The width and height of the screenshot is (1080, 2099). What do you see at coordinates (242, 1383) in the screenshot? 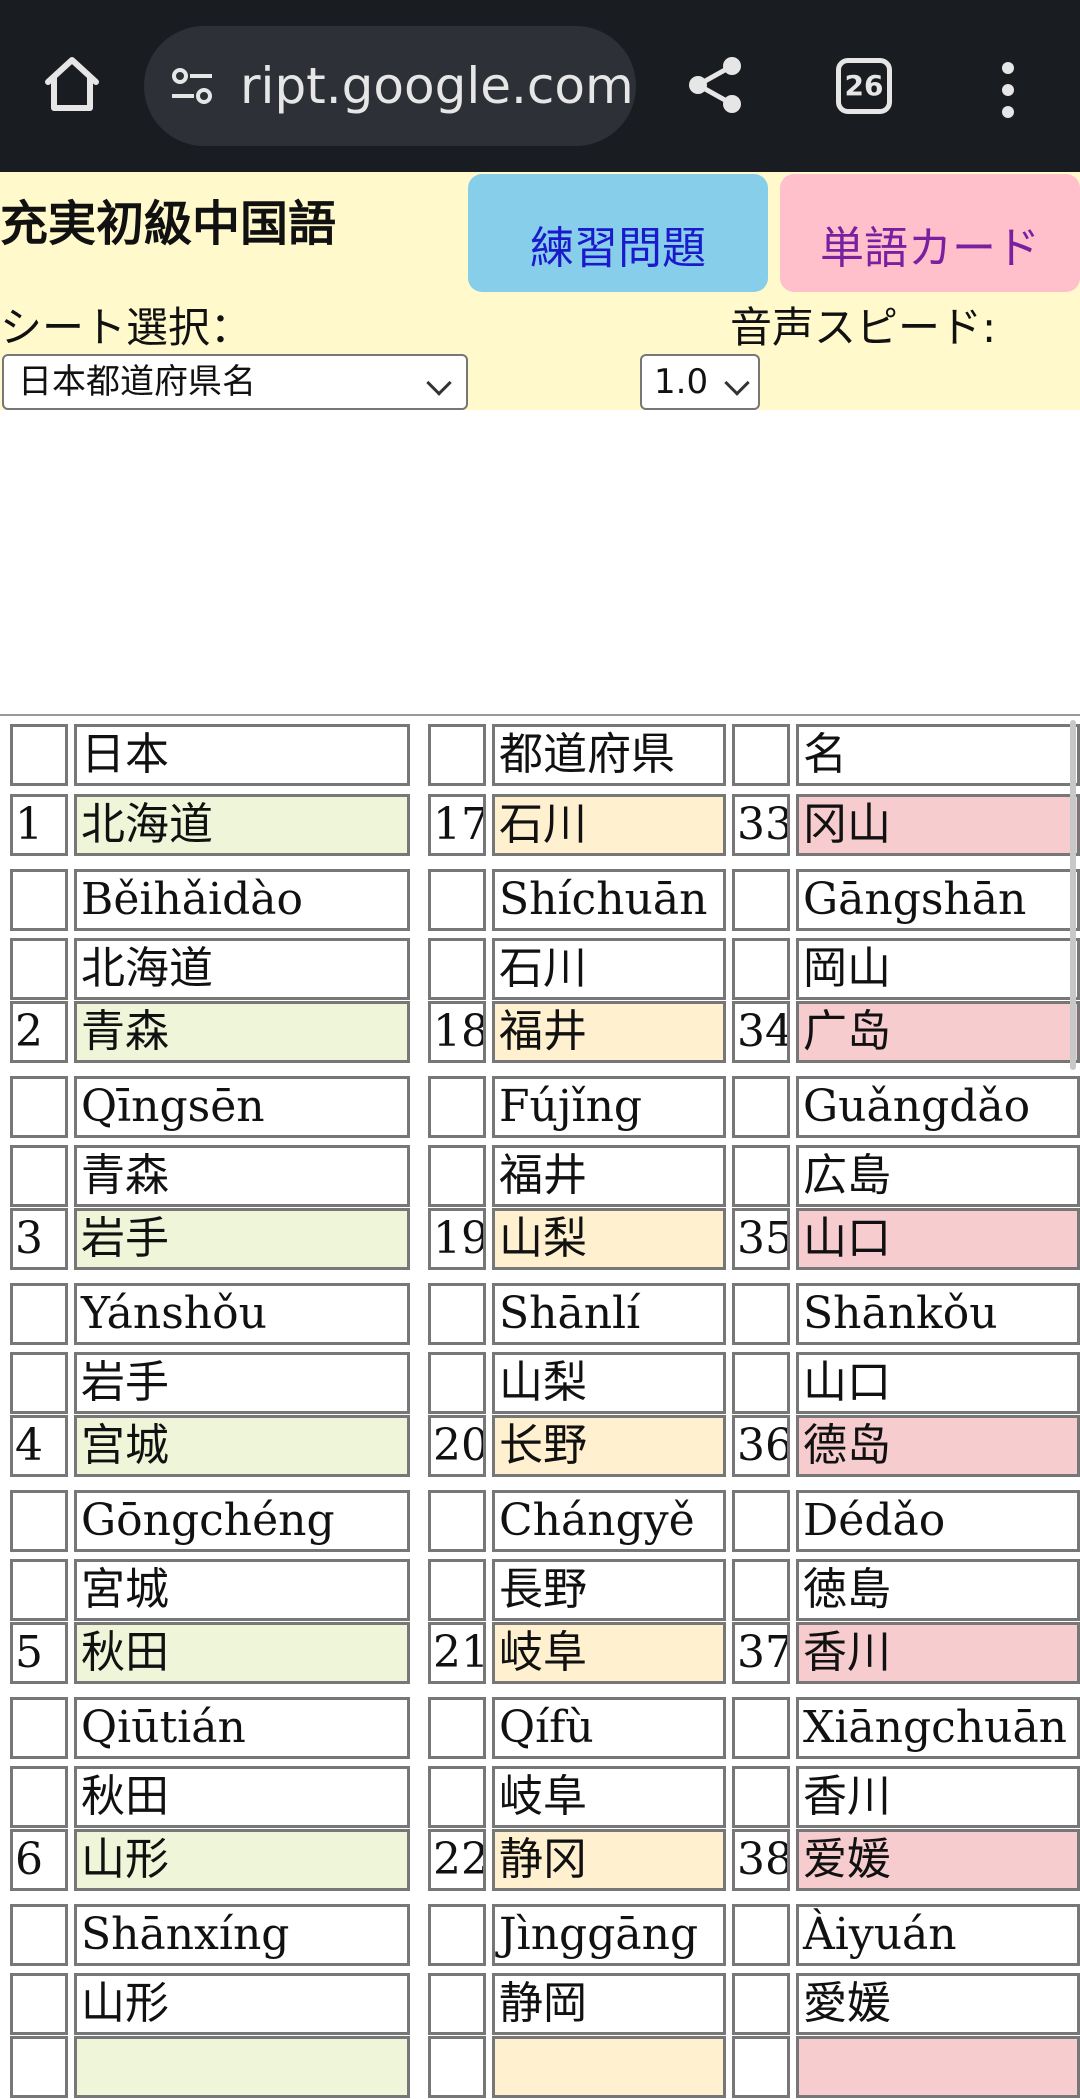
I see `japanese-name-cell: 岩手` at bounding box center [242, 1383].